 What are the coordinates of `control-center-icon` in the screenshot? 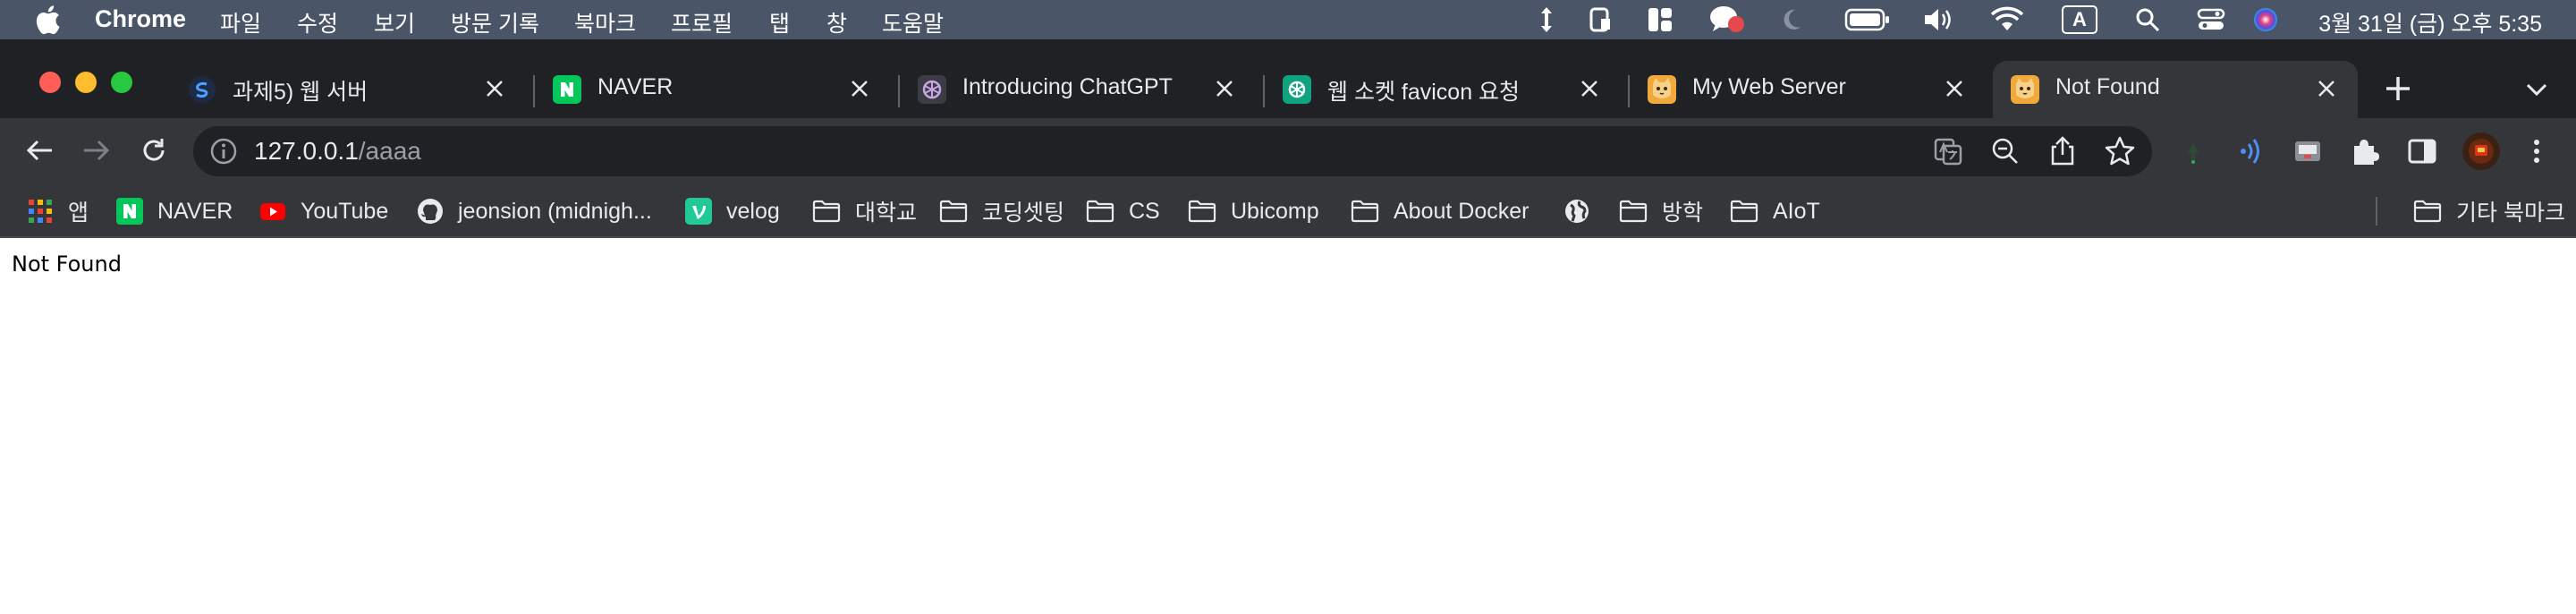 It's located at (2211, 19).